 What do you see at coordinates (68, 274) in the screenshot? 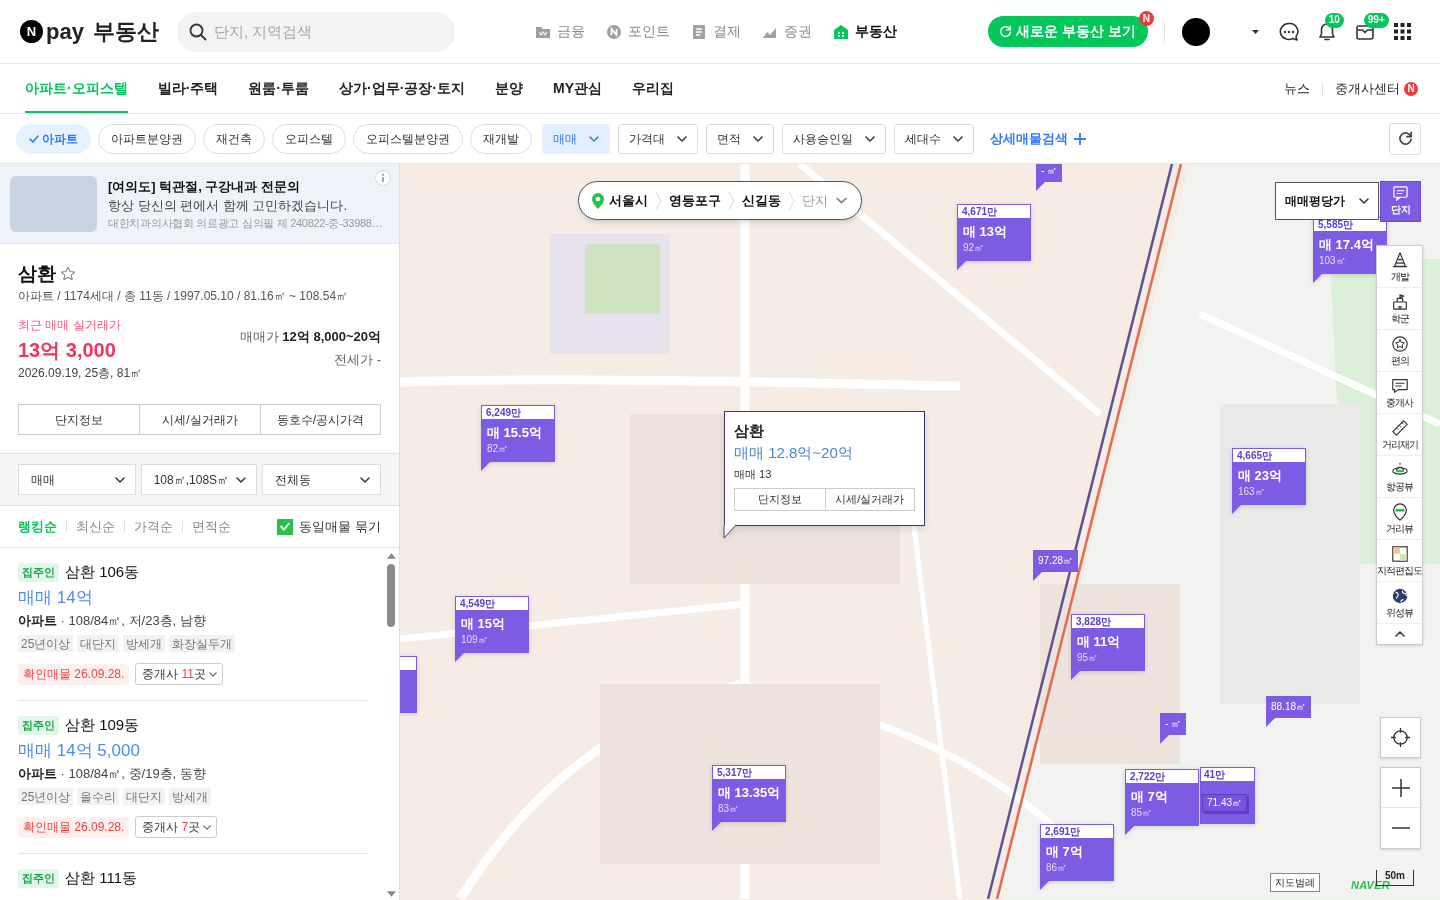
I see `star-icon` at bounding box center [68, 274].